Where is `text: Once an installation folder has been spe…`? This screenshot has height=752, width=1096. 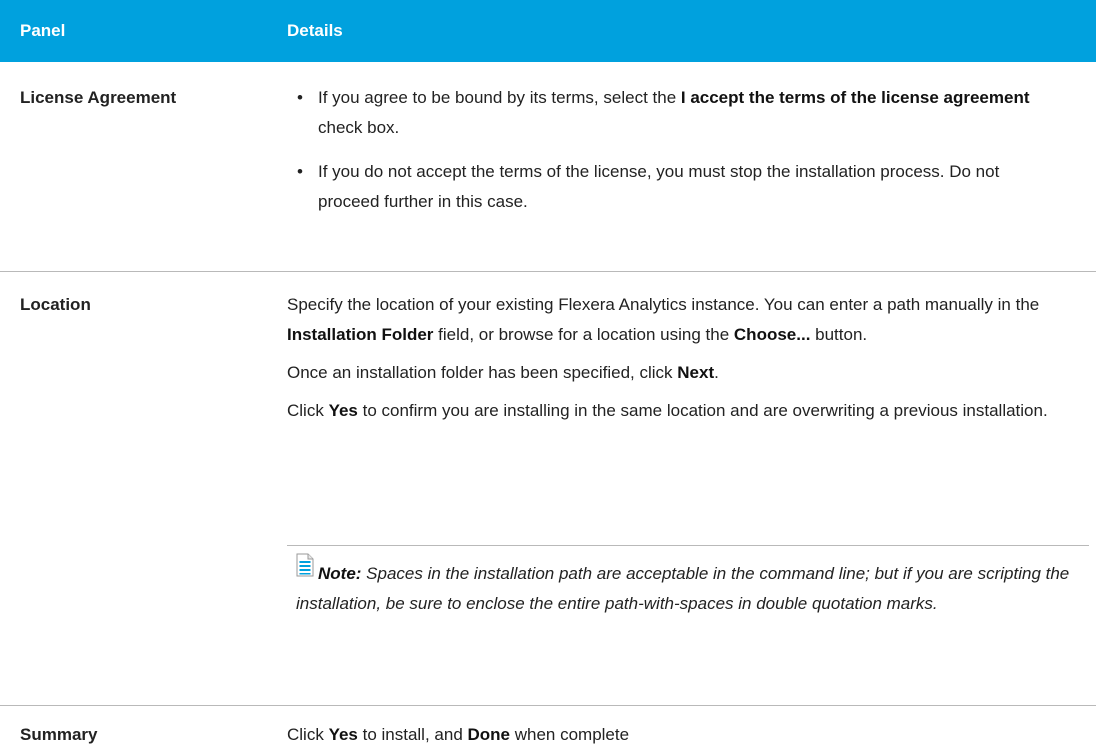
text: Once an installation folder has been spe… is located at coordinates (482, 372).